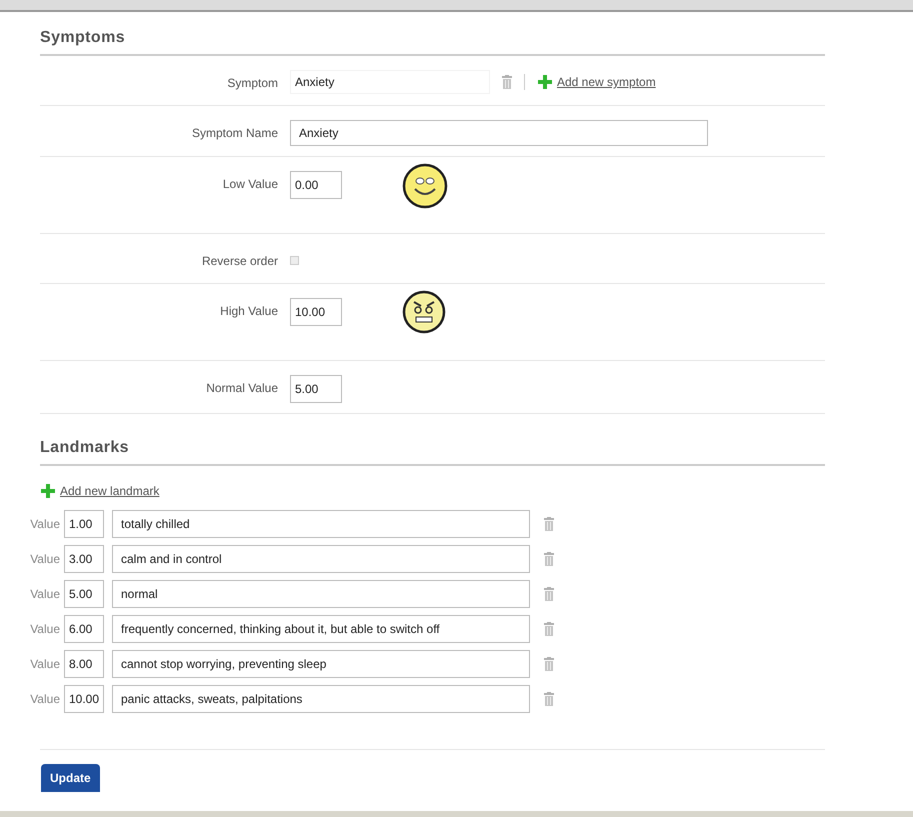 This screenshot has height=817, width=913. Describe the element at coordinates (84, 699) in the screenshot. I see `landmark-value-field: 10.00` at that location.